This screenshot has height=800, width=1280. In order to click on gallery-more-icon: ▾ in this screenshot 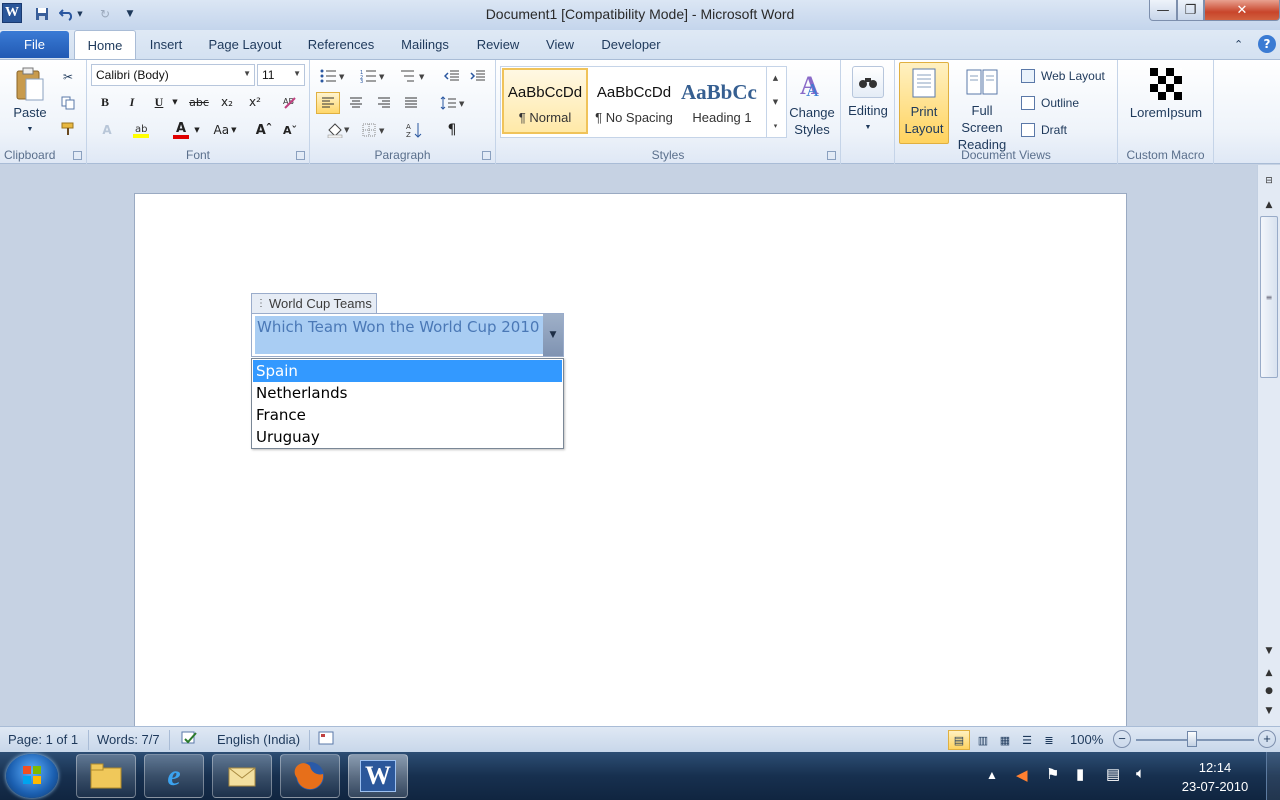, I will do `click(776, 126)`.